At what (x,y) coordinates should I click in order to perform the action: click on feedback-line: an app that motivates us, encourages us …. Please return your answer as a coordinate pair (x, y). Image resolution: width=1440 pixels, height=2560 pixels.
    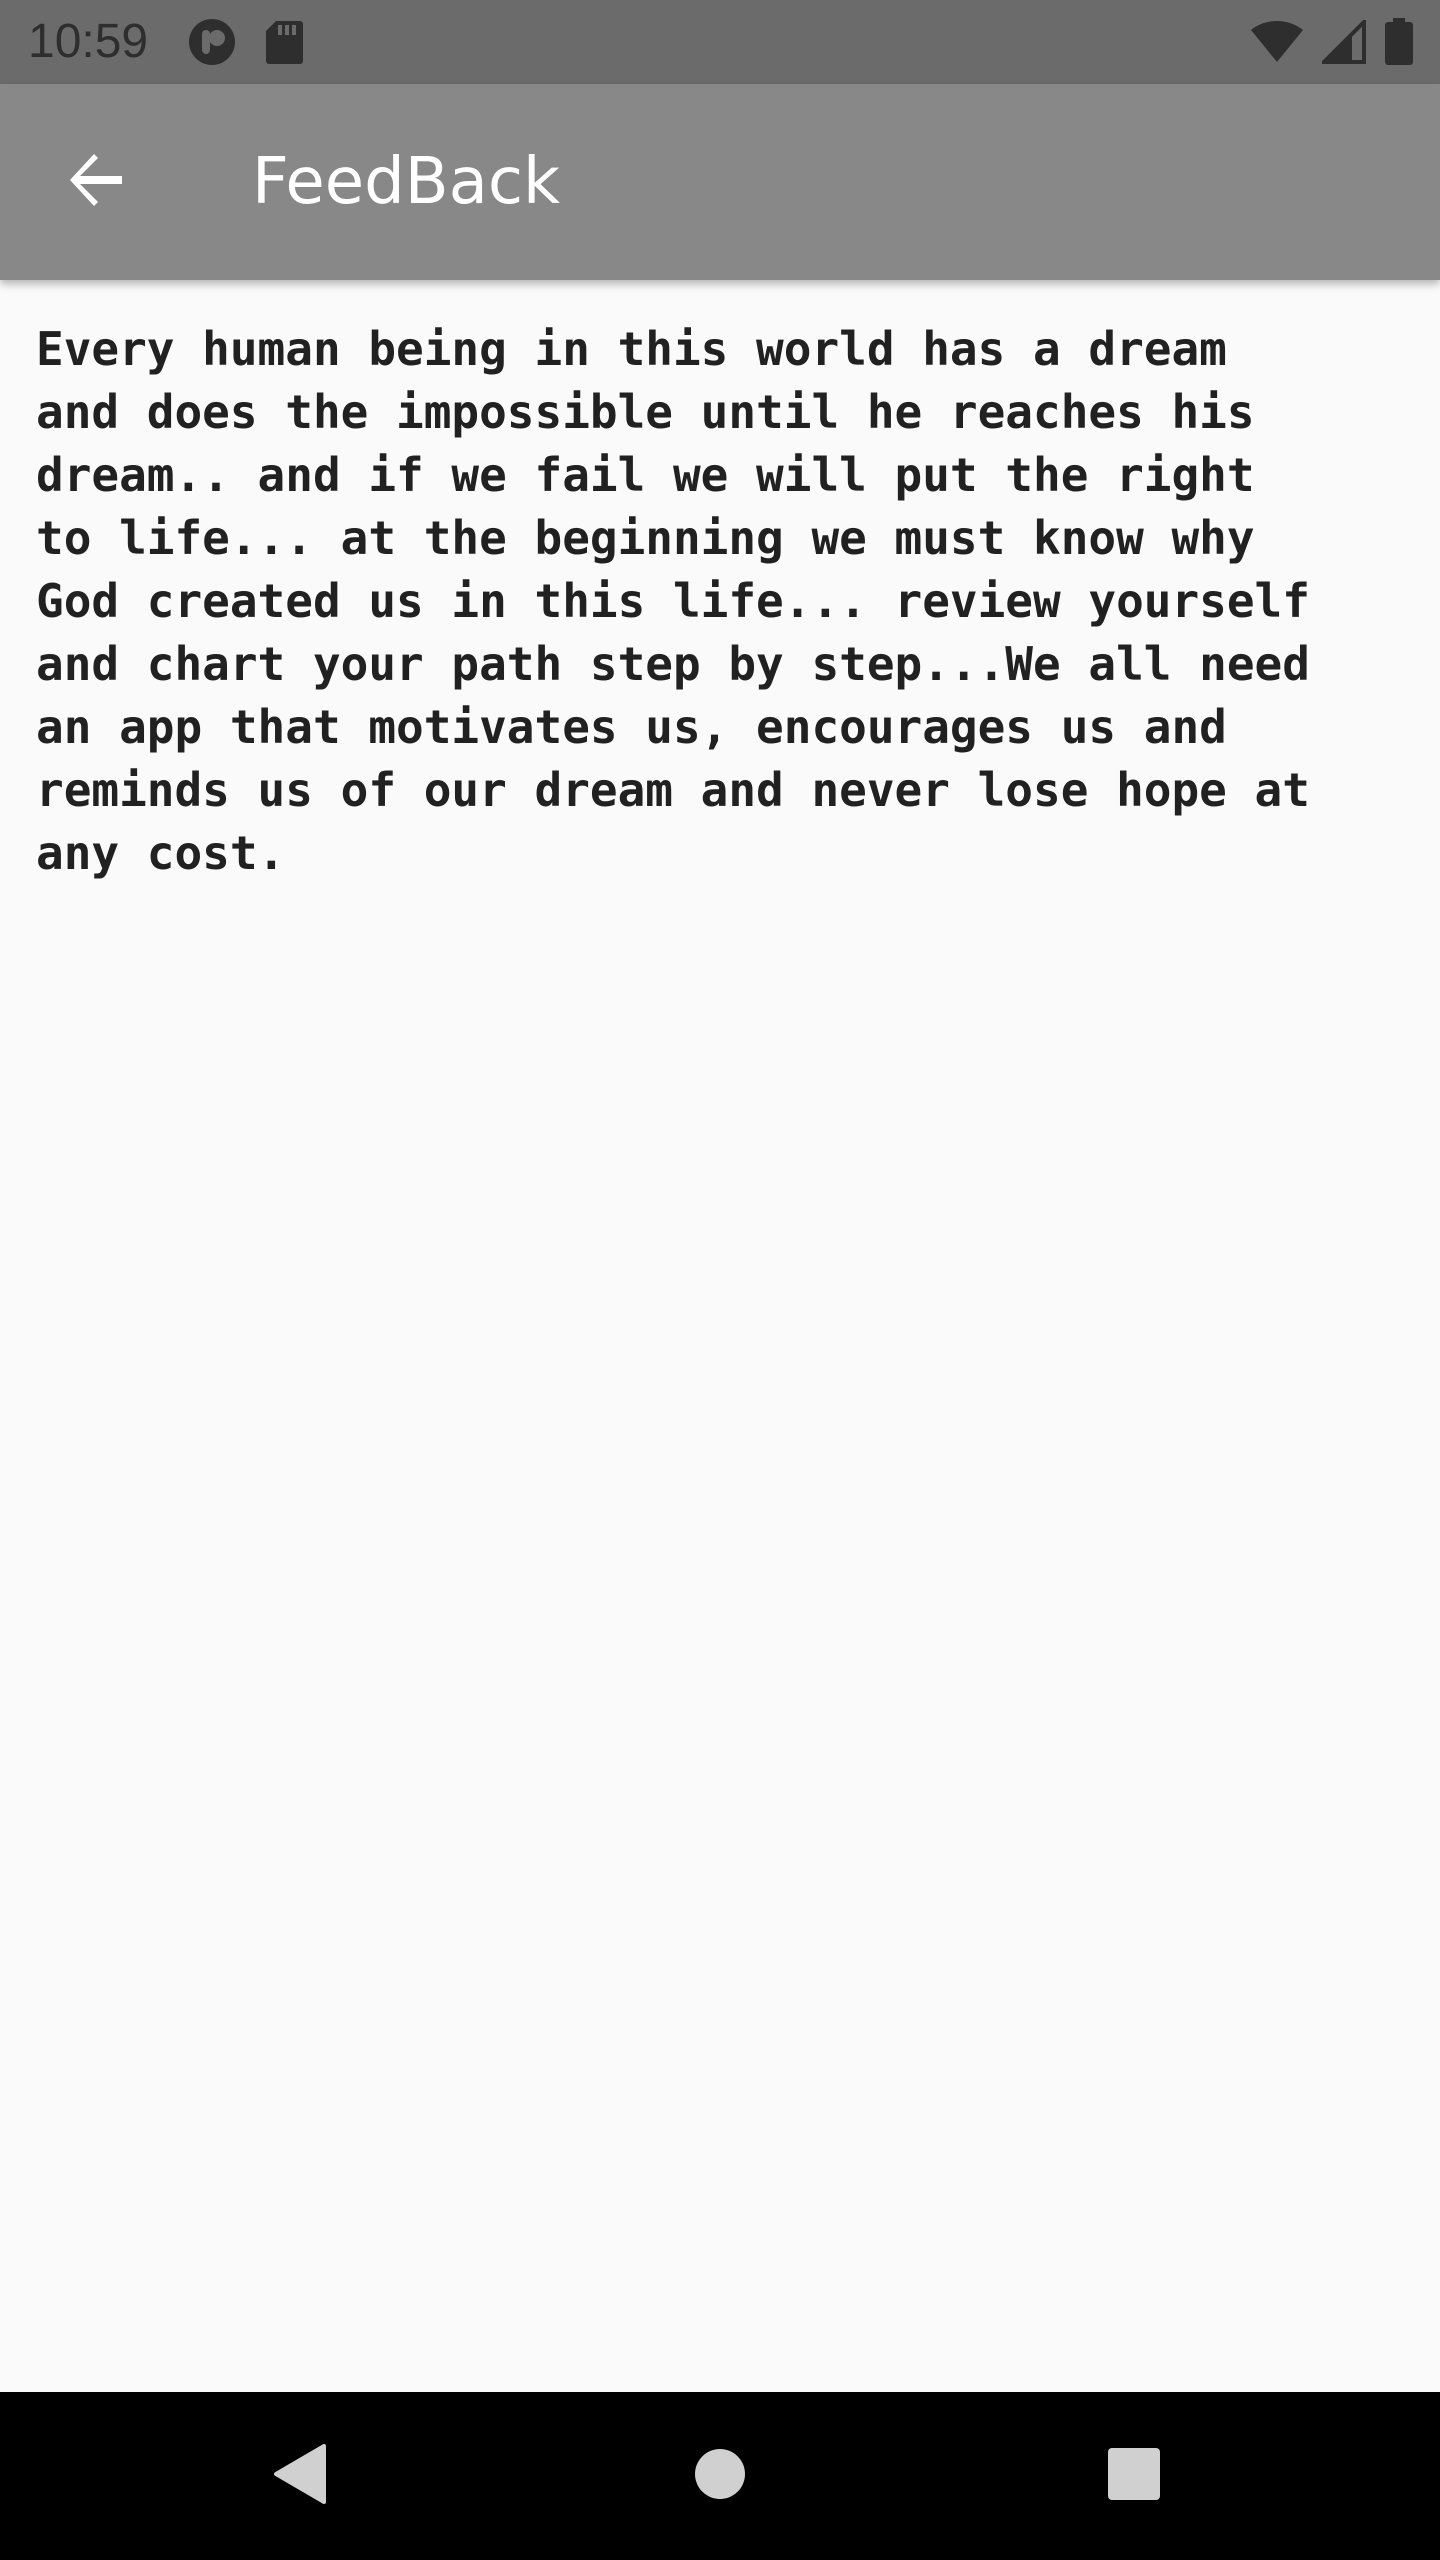
    Looking at the image, I should click on (631, 727).